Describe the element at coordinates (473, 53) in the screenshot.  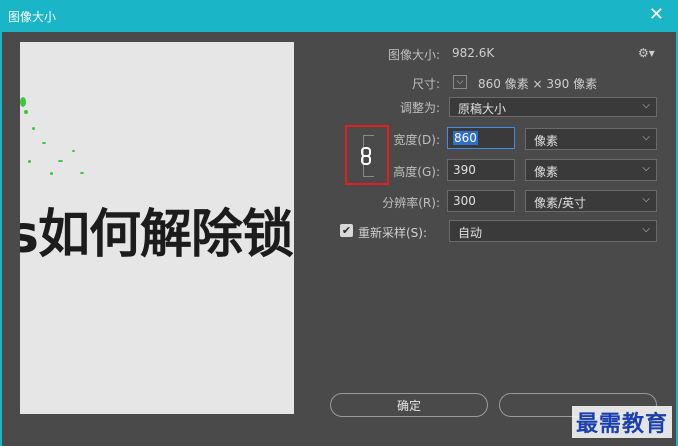
I see `image-size-value: 982.6K` at that location.